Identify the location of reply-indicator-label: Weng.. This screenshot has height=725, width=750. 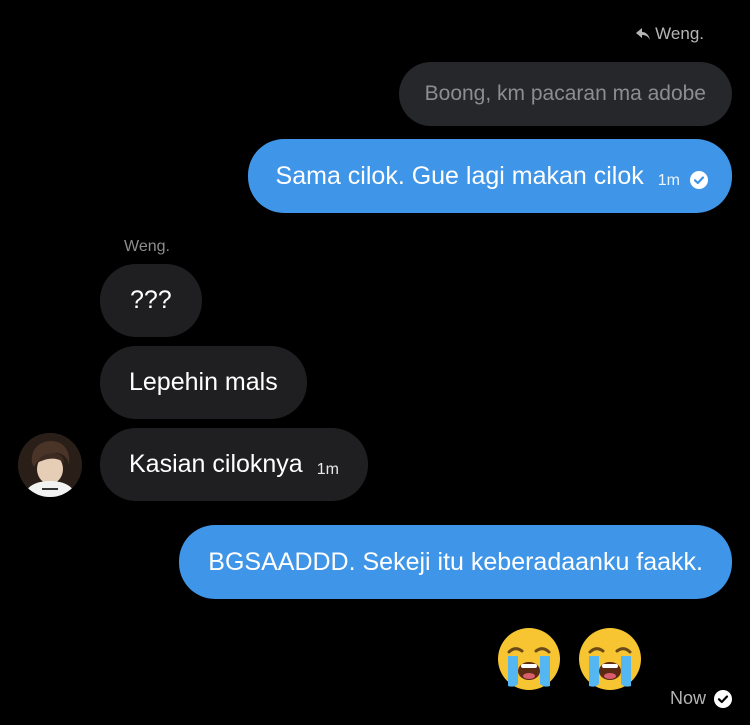
(679, 33).